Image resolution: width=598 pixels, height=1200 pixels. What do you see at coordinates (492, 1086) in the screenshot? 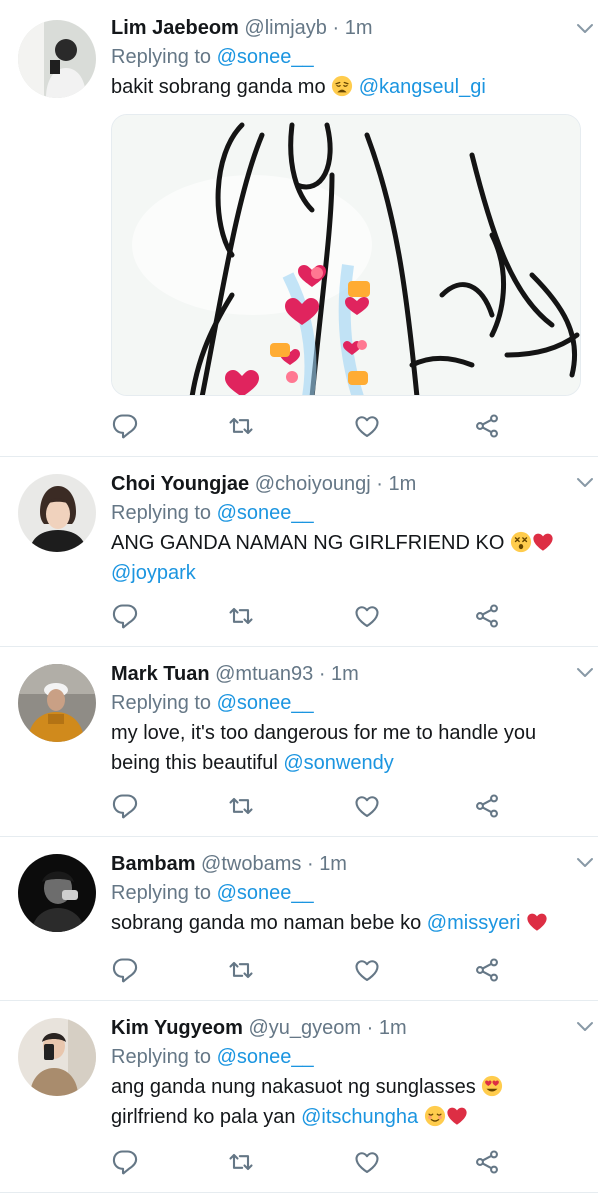
I see `heart-eyes-emoji` at bounding box center [492, 1086].